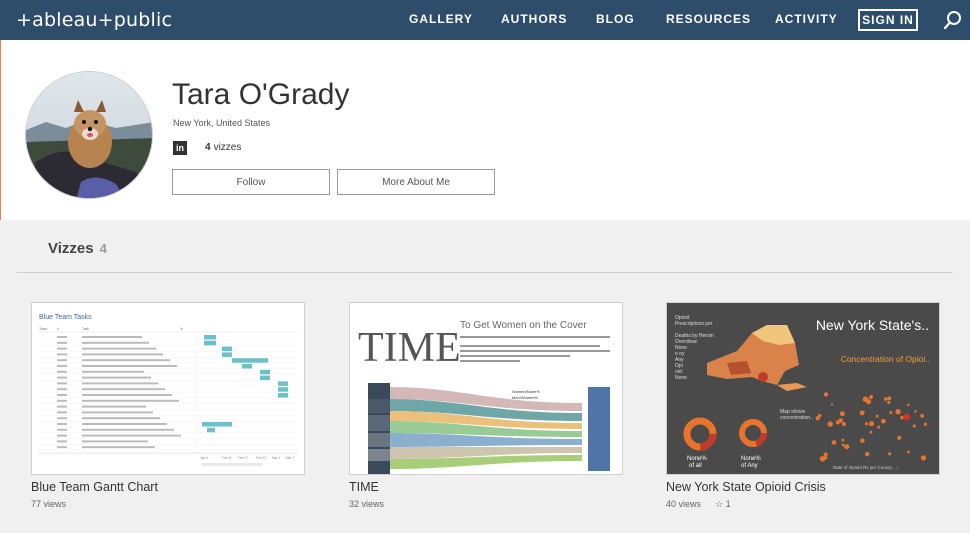  I want to click on vizzes-title: Vizzes, so click(71, 248).